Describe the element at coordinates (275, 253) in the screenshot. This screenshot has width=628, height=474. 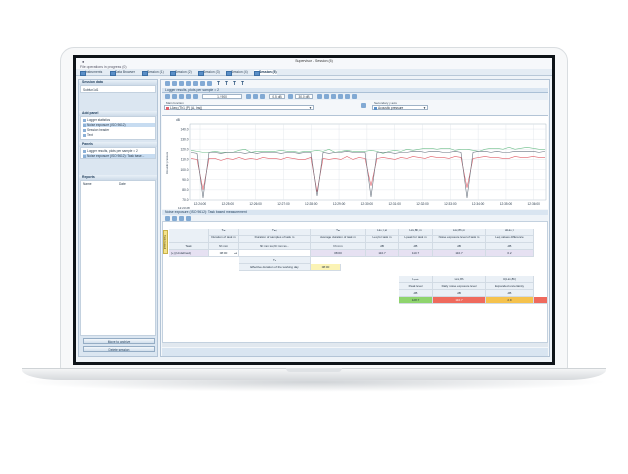
I see `task-samples-duration` at that location.